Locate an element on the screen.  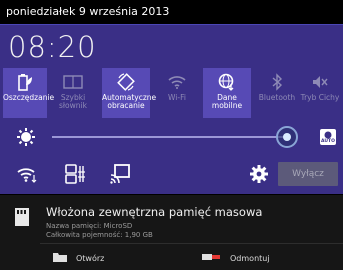
notification-title: Włożona zewnętrzna pamięć masowa is located at coordinates (154, 212).